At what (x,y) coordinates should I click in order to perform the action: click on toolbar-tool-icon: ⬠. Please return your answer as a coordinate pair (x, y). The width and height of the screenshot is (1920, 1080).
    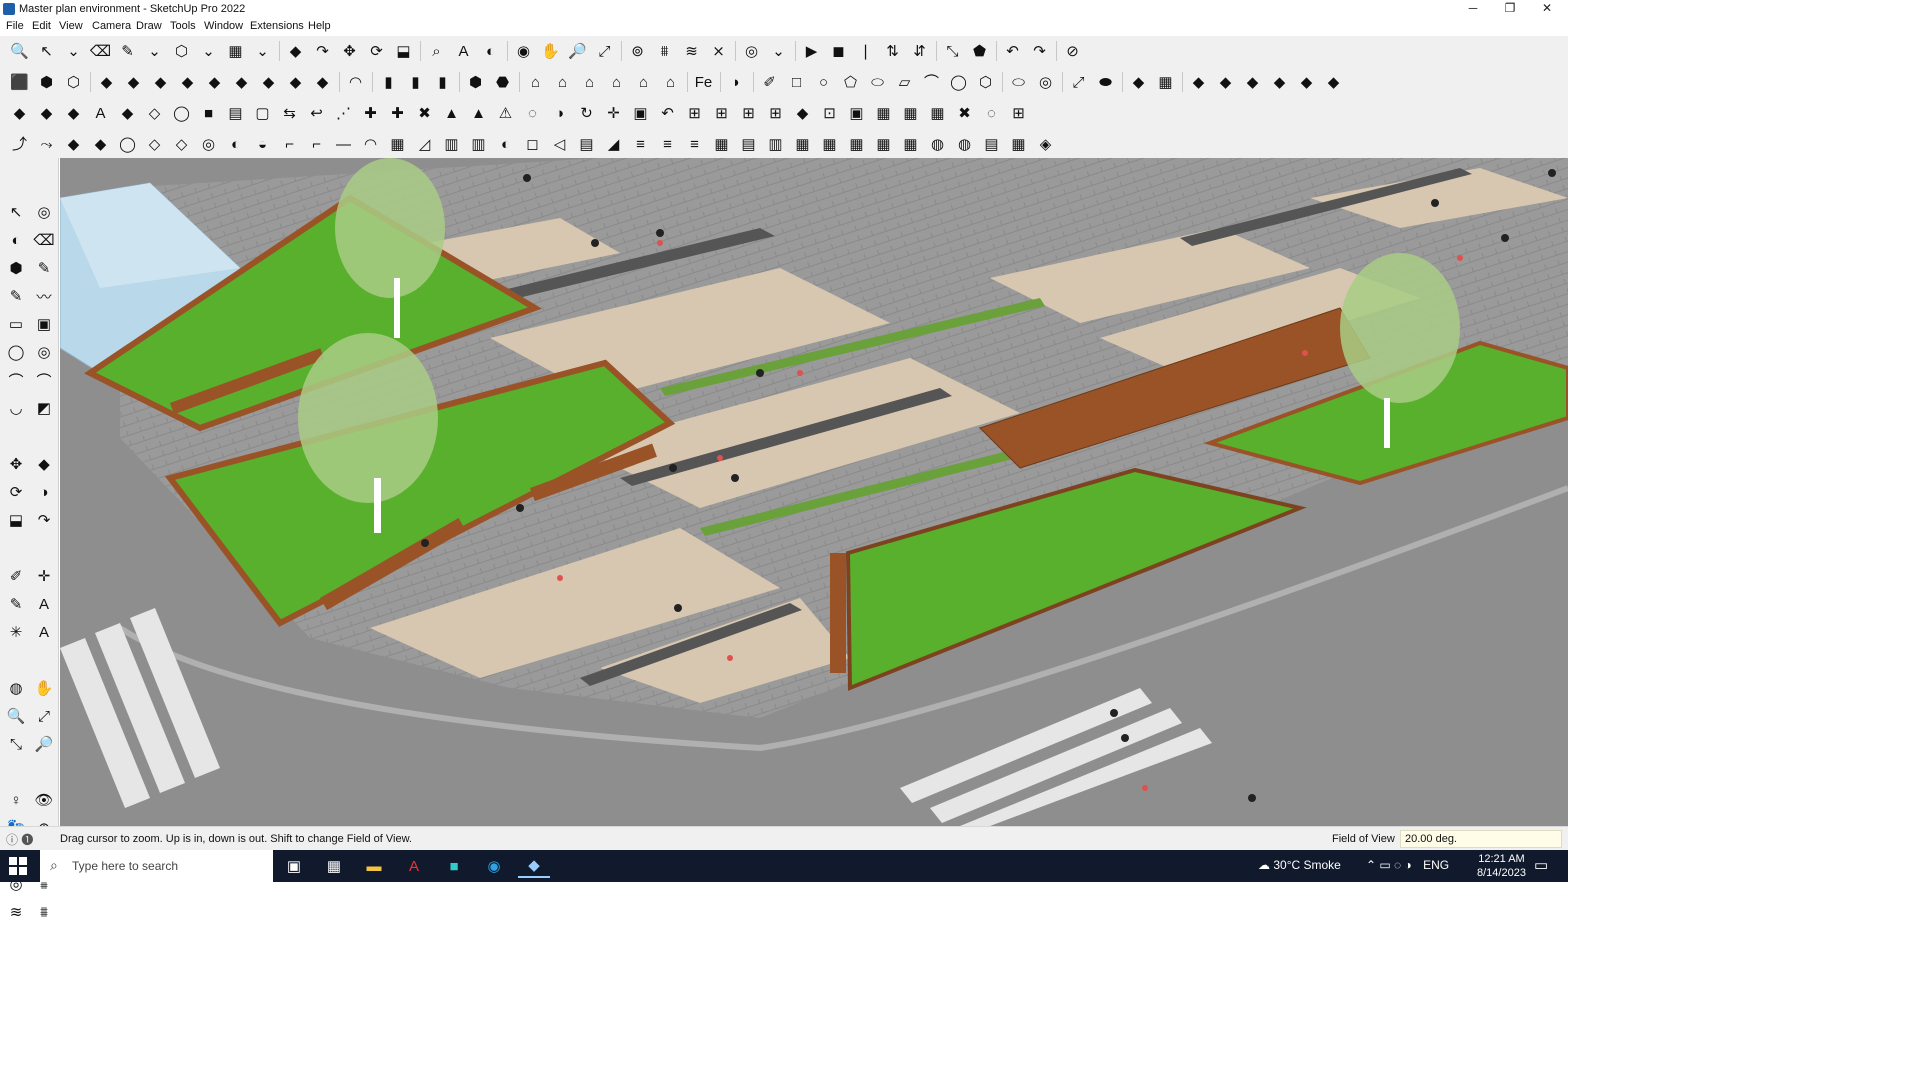
    Looking at the image, I should click on (850, 82).